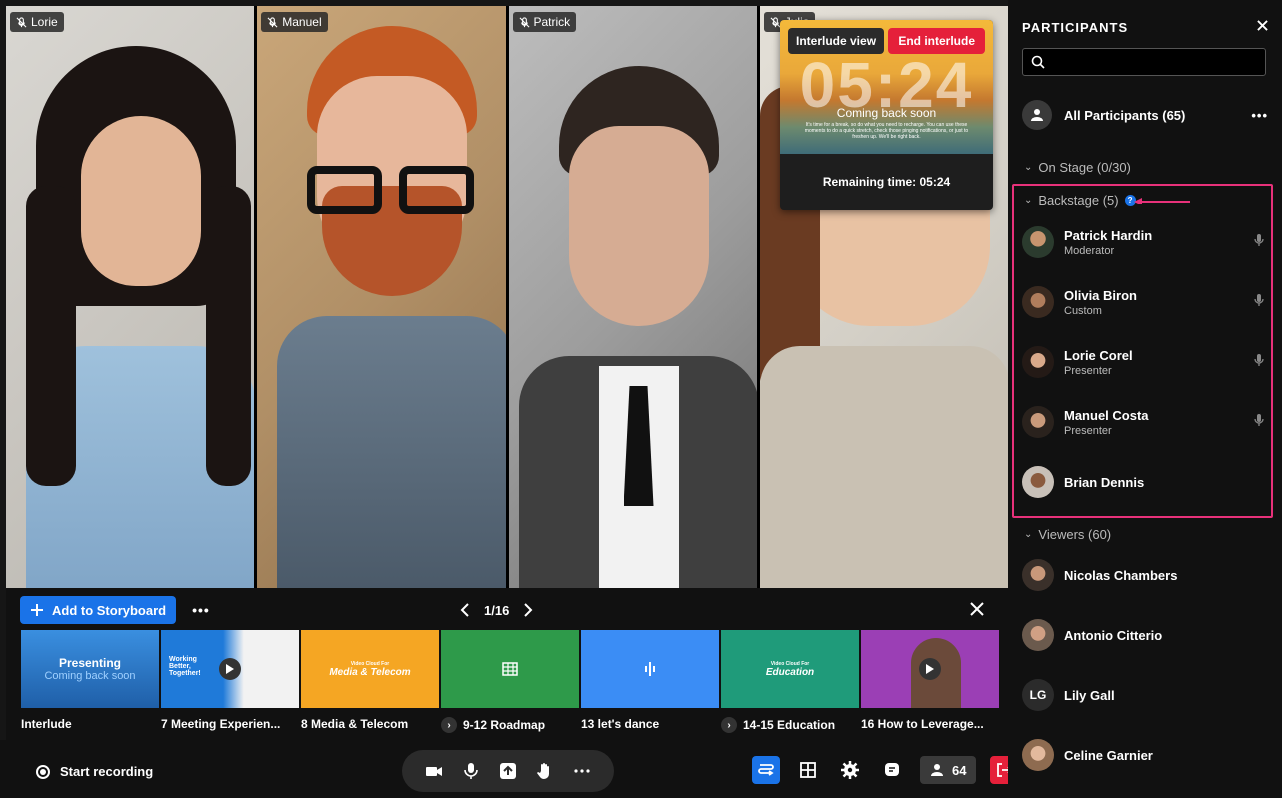  I want to click on bottom-toolbar: Start recording 64, so click(509, 769).